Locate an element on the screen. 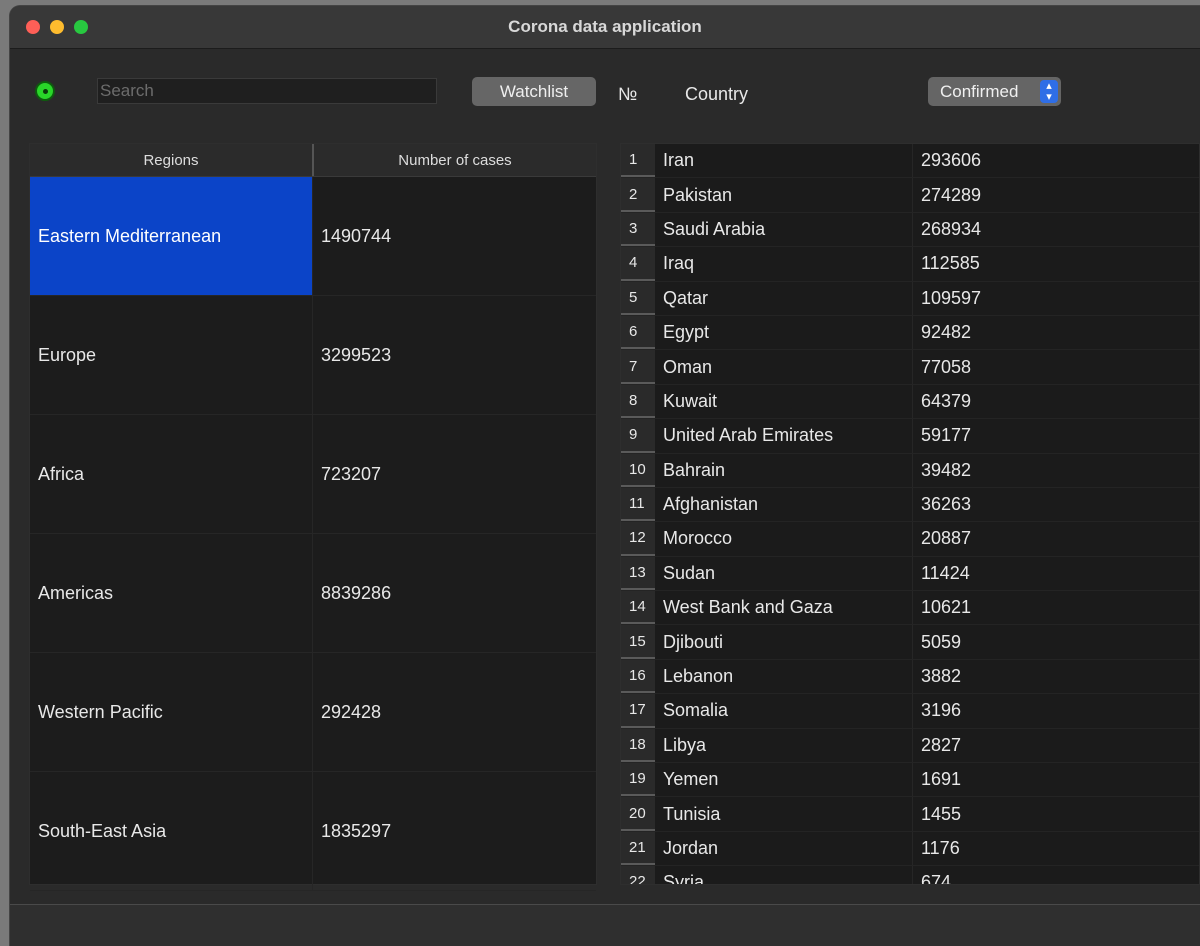 Image resolution: width=1200 pixels, height=946 pixels. table-row: 9 United Arab Emirates 59177 is located at coordinates (910, 436).